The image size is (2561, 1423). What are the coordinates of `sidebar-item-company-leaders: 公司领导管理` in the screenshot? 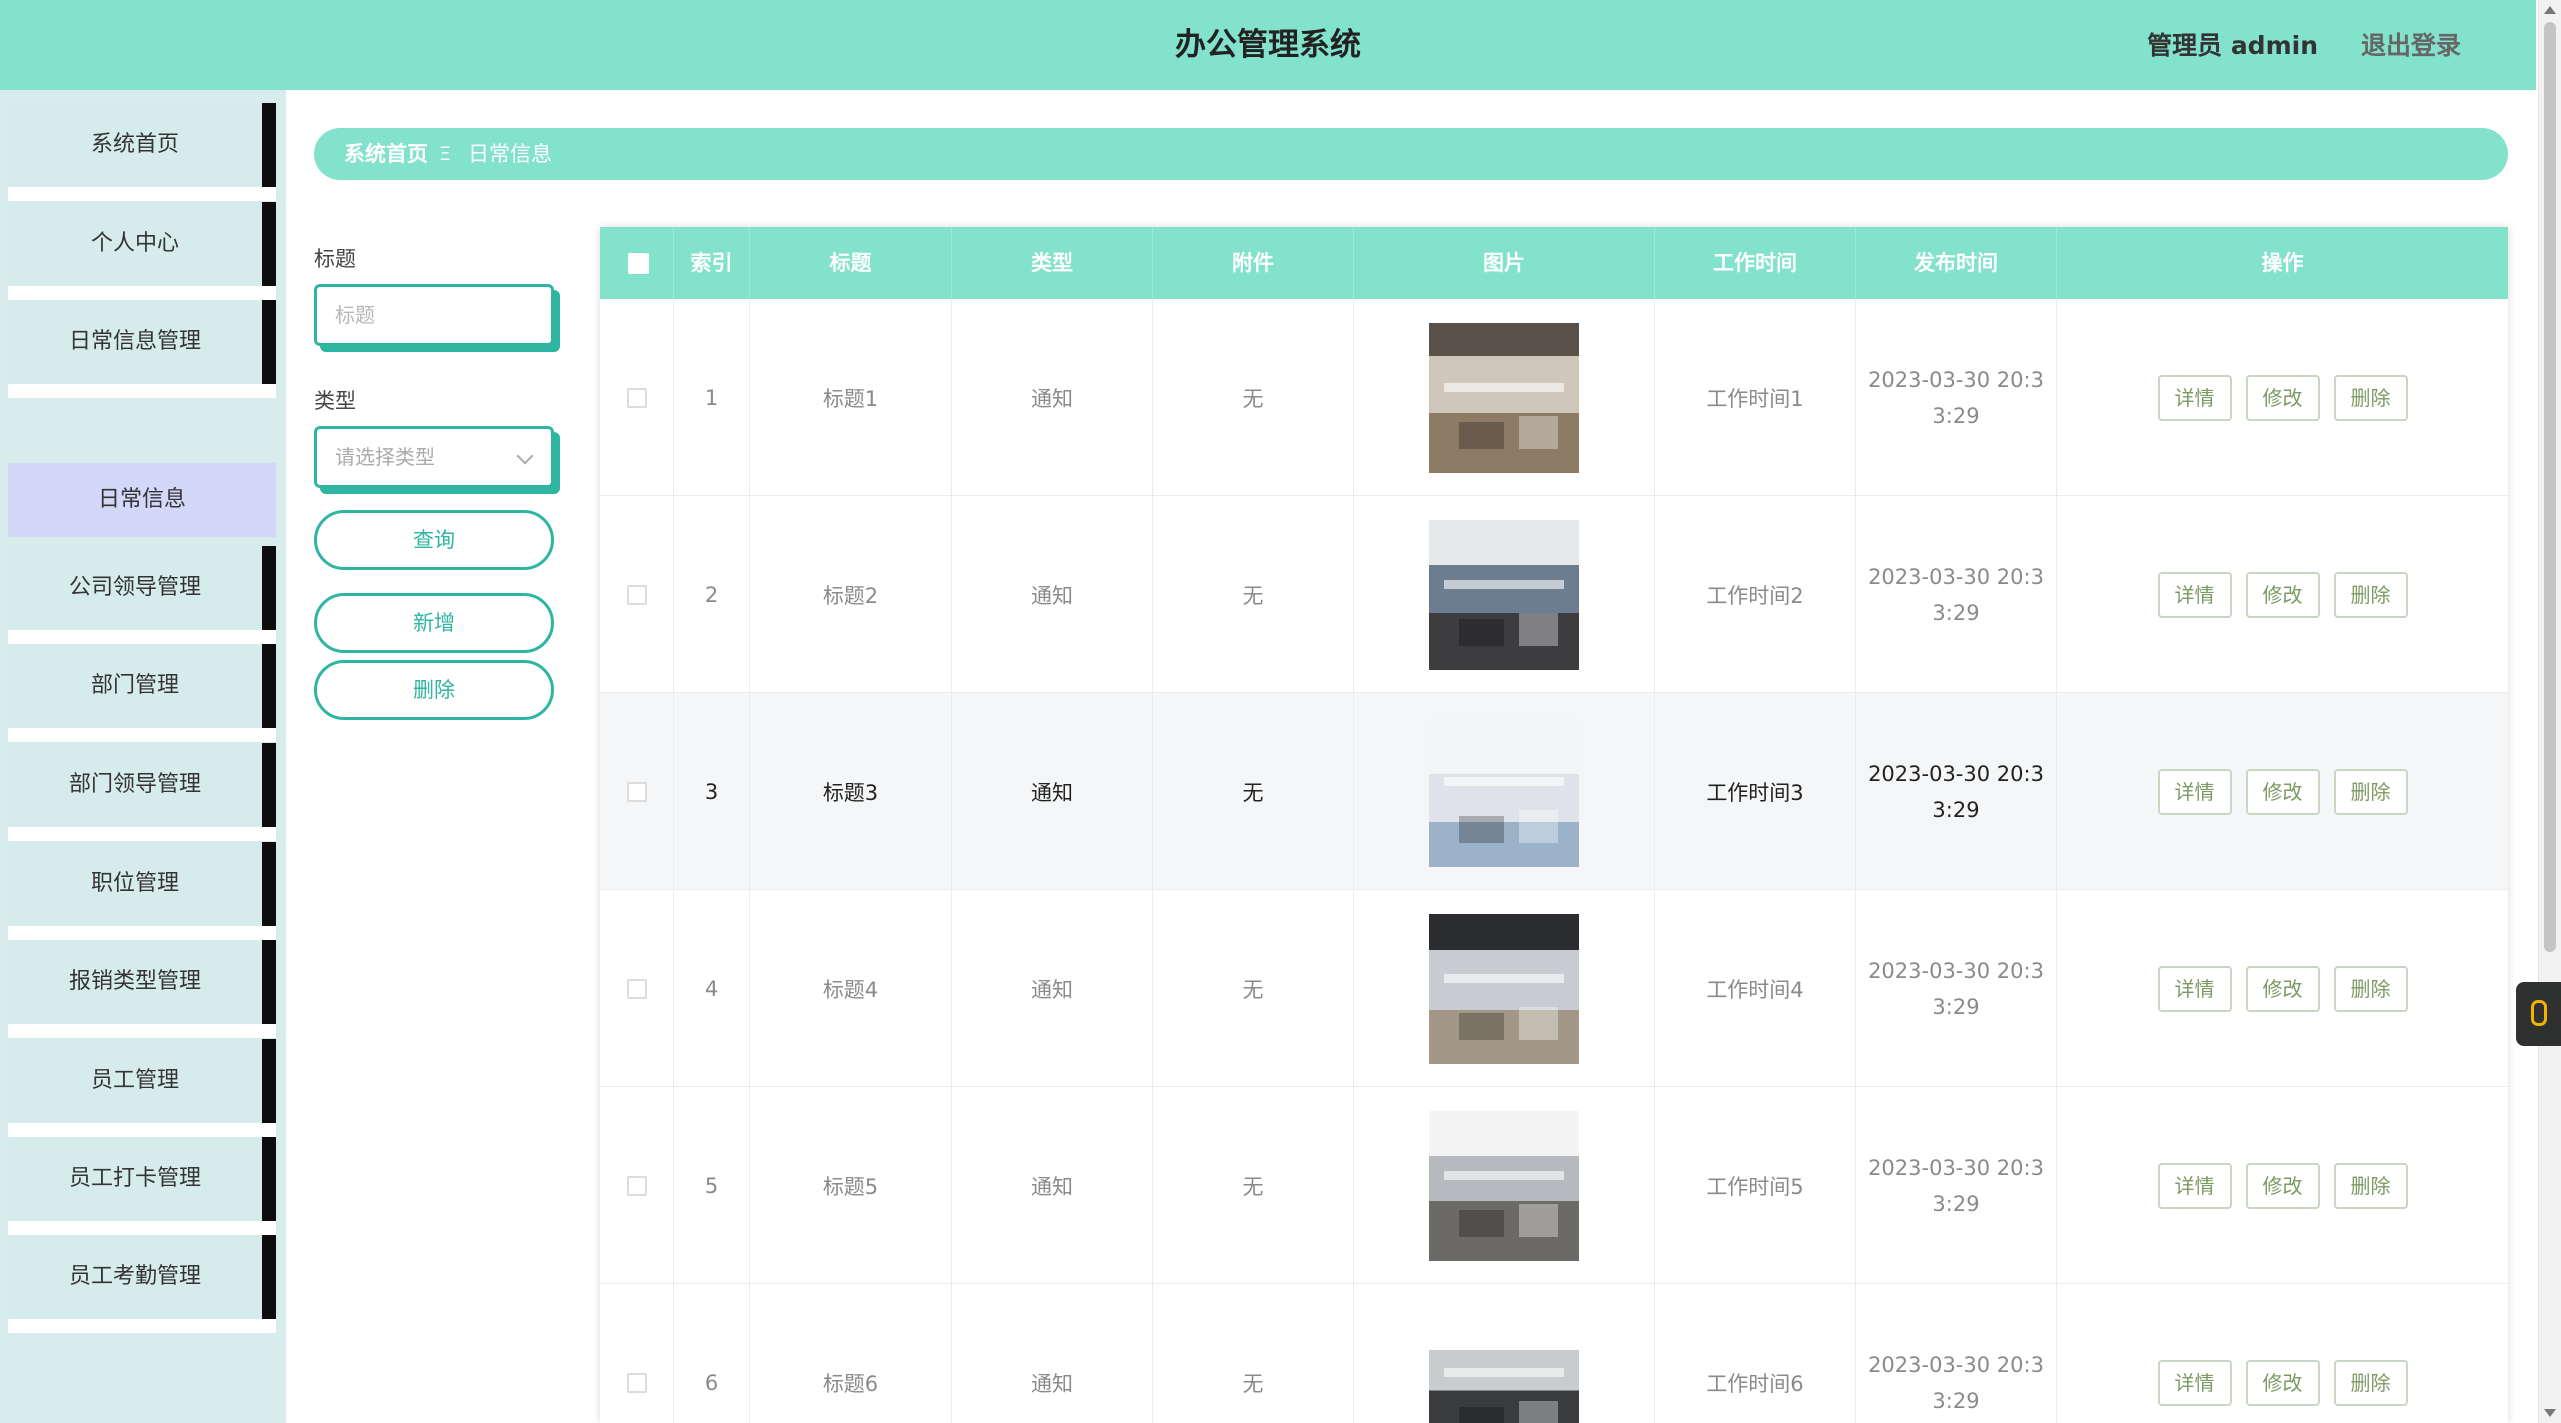 It's located at (142, 595).